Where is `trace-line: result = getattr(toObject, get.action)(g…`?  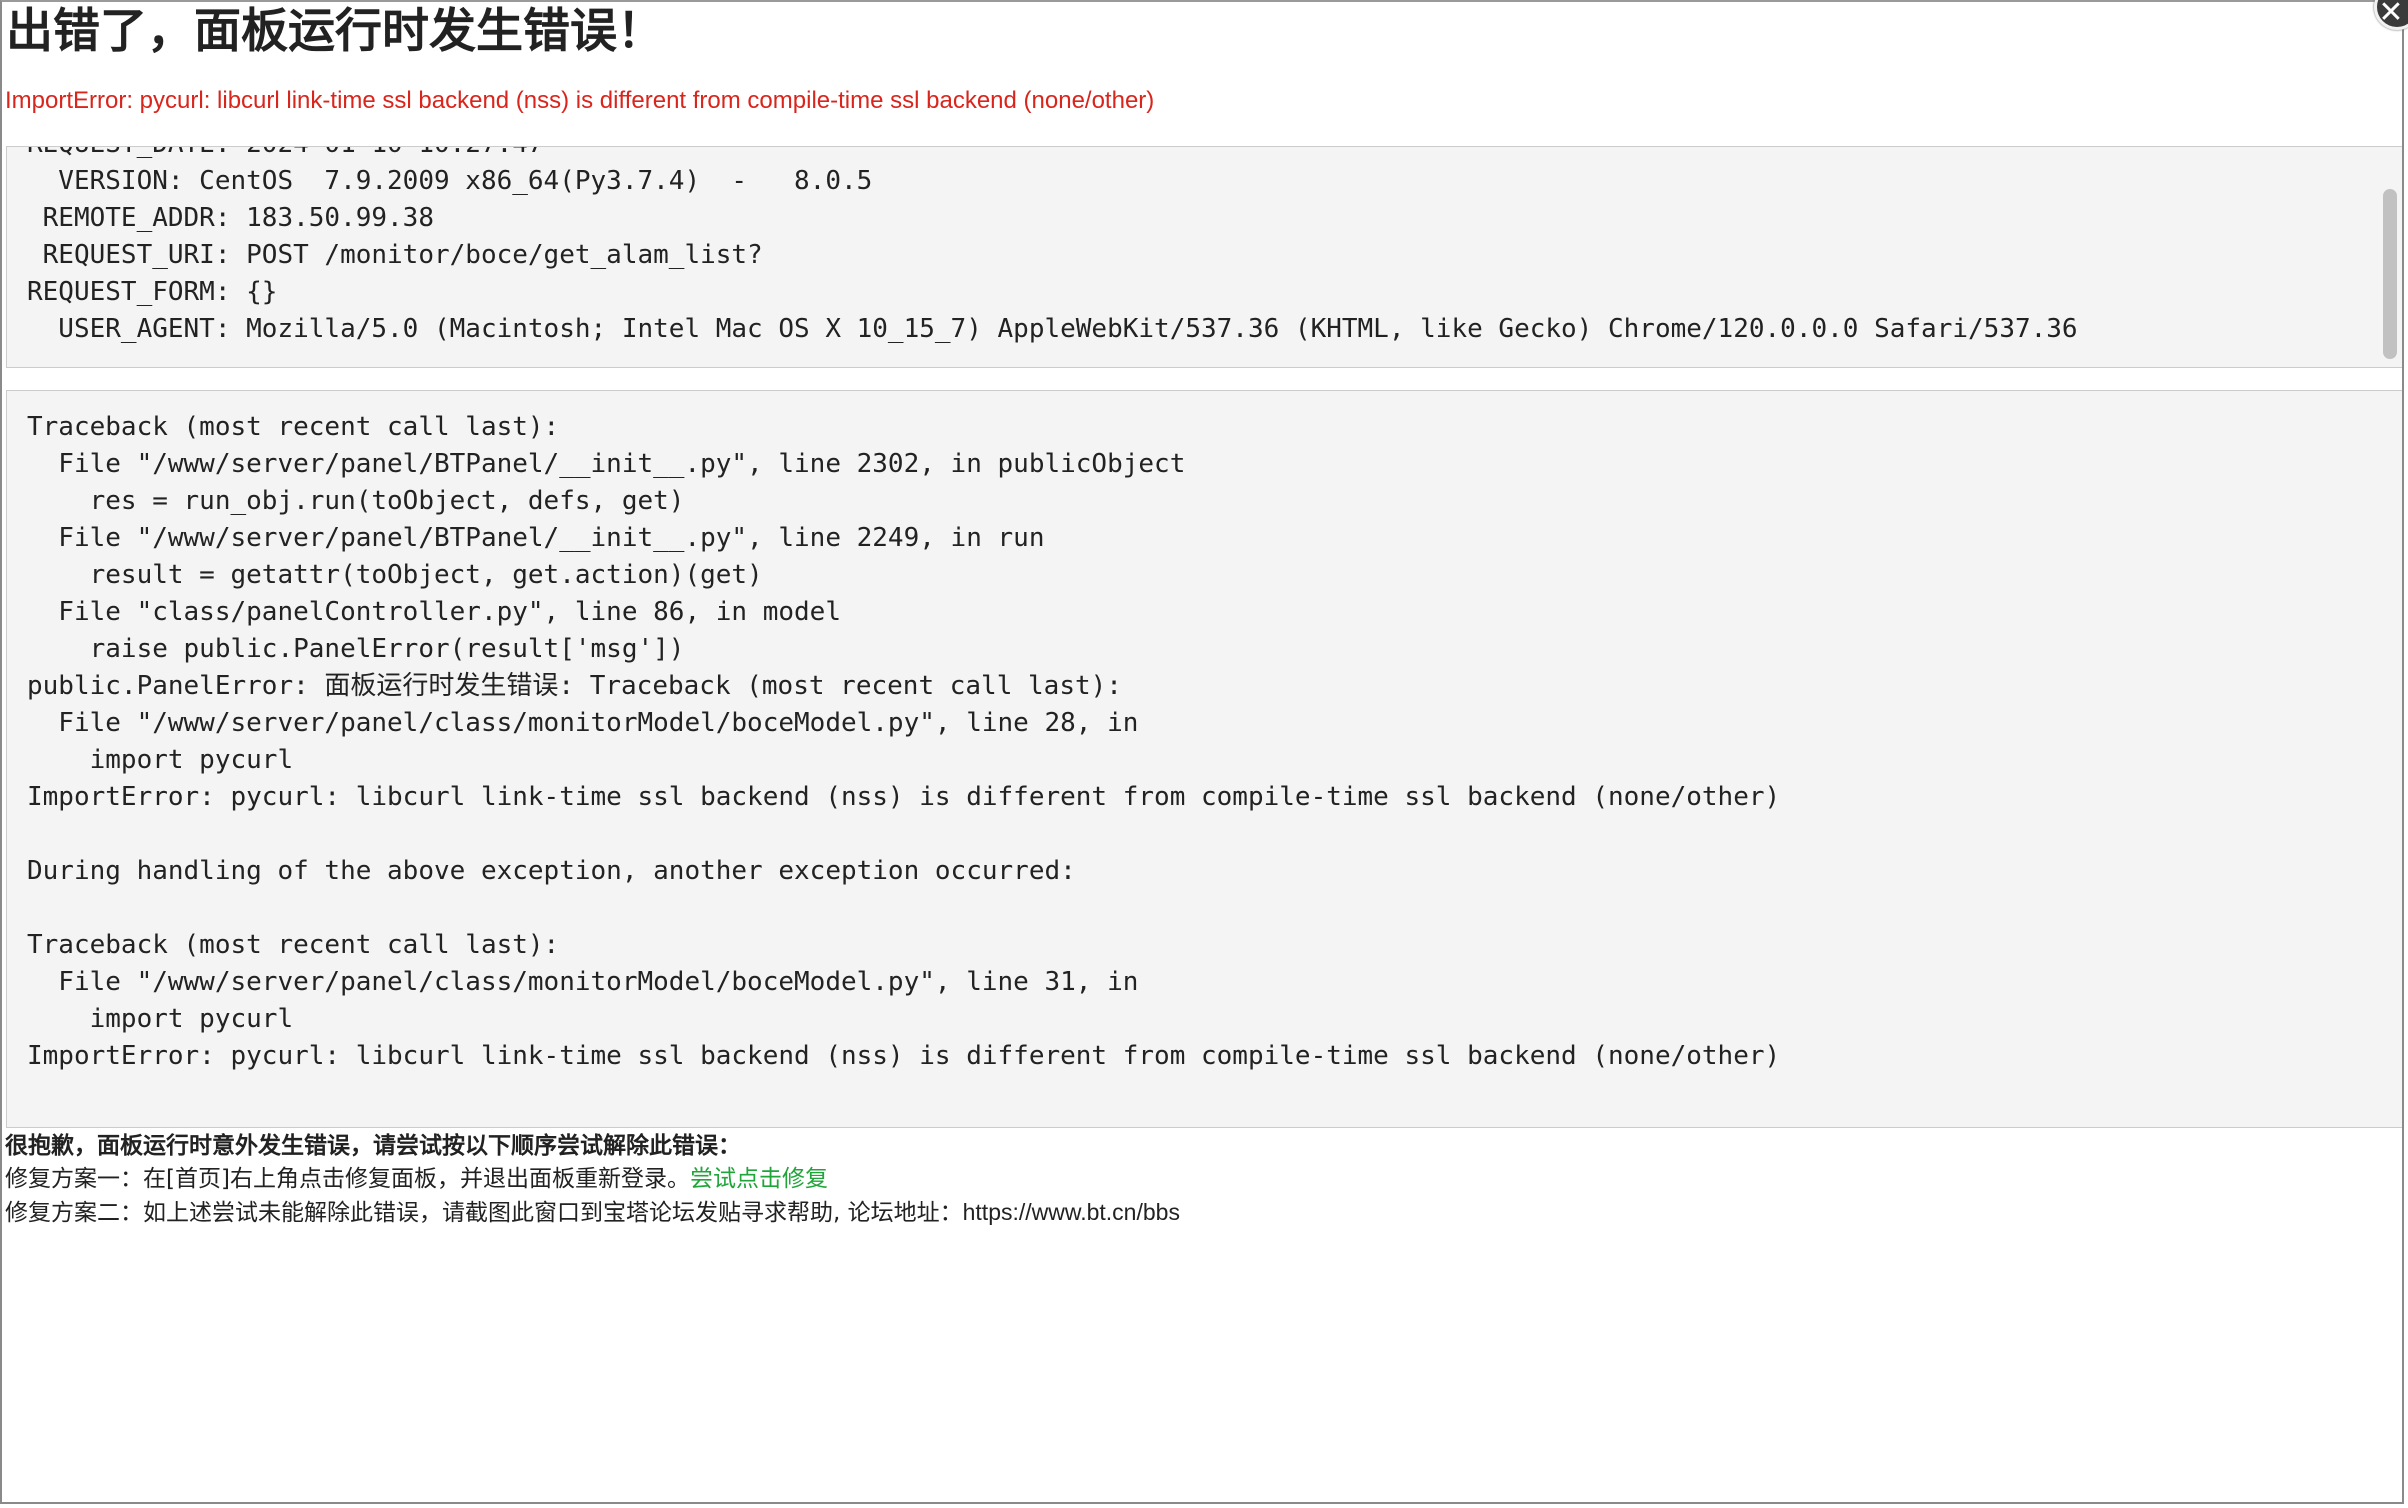
trace-line: result = getattr(toObject, get.action)(g… is located at coordinates (395, 575).